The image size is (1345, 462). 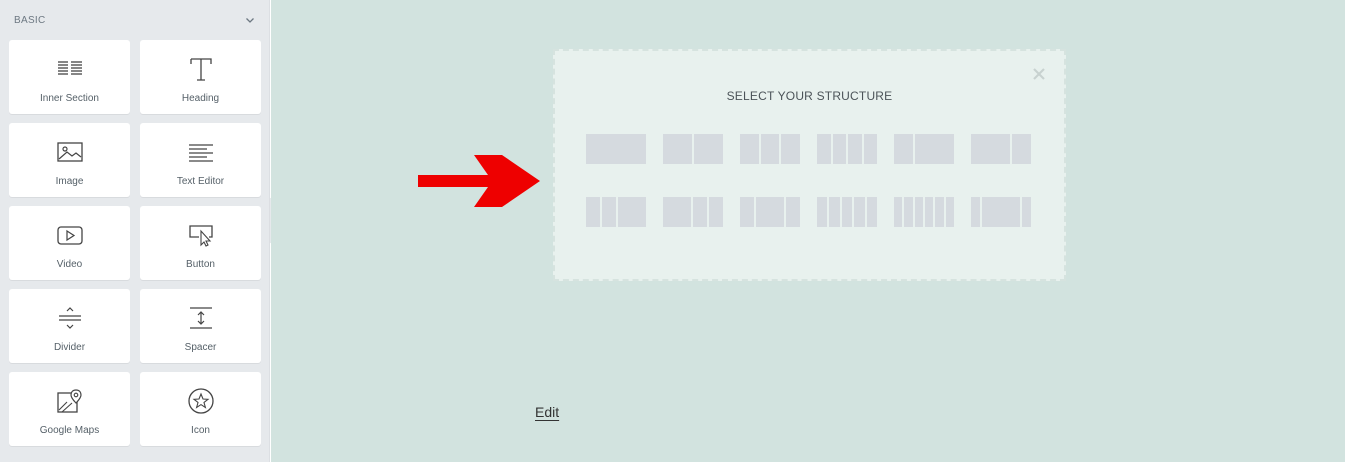 I want to click on structure-preset-three-columns, so click(x=770, y=149).